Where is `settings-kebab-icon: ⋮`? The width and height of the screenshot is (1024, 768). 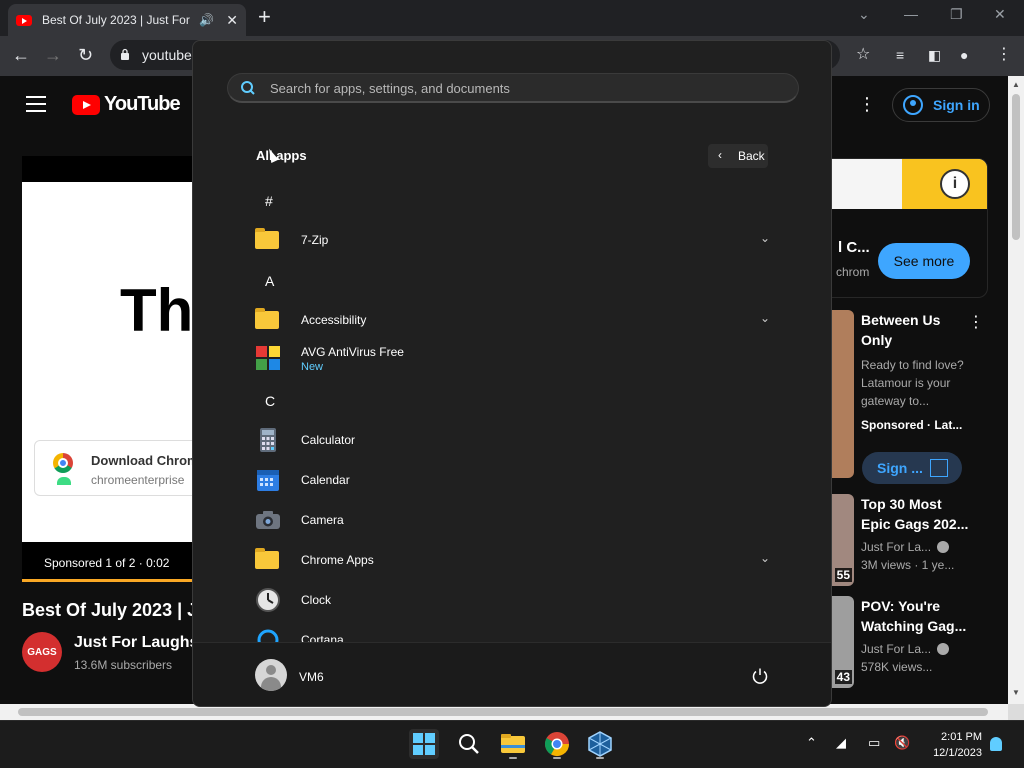 settings-kebab-icon: ⋮ is located at coordinates (867, 104).